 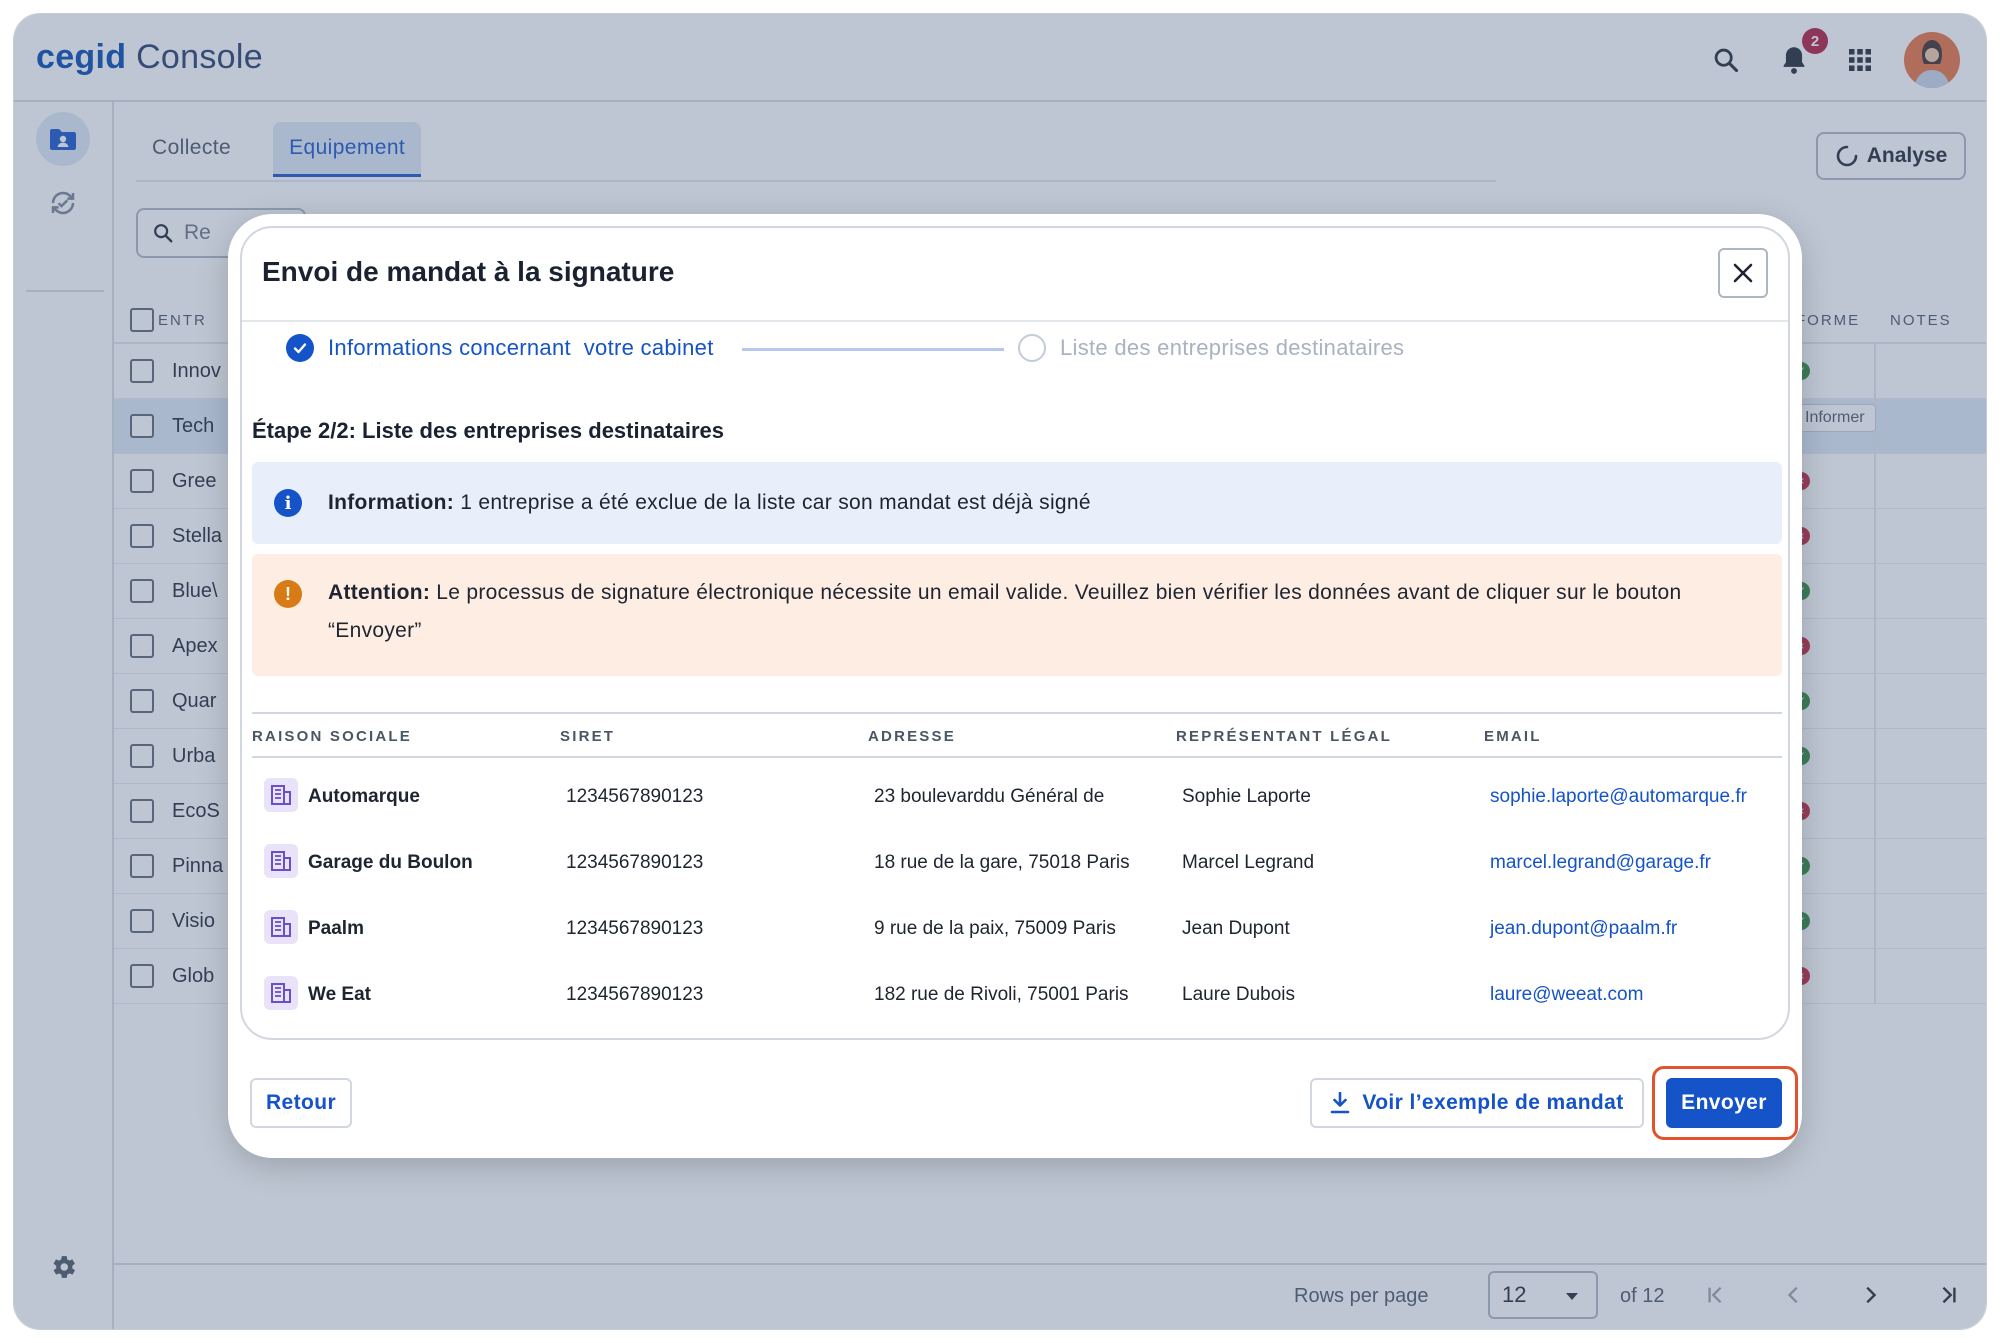 I want to click on representative-cell: Jean Dupont, so click(x=1236, y=928).